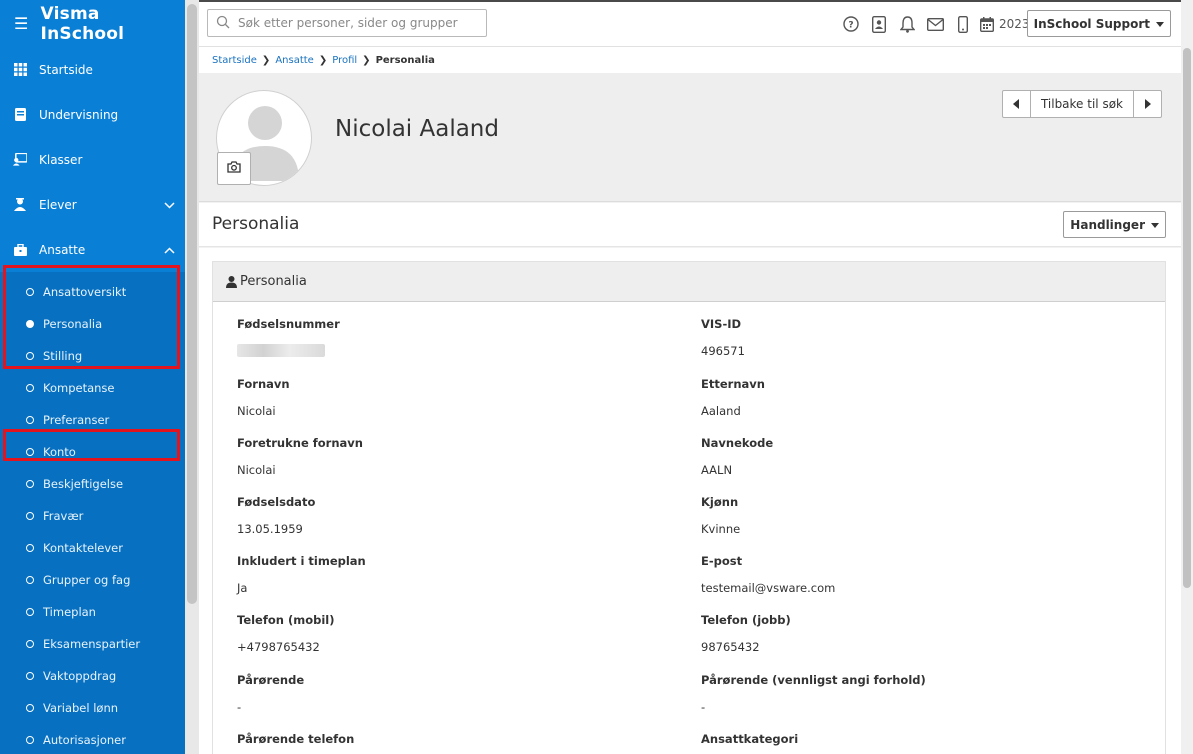  Describe the element at coordinates (987, 24) in the screenshot. I see `calendar-icon` at that location.